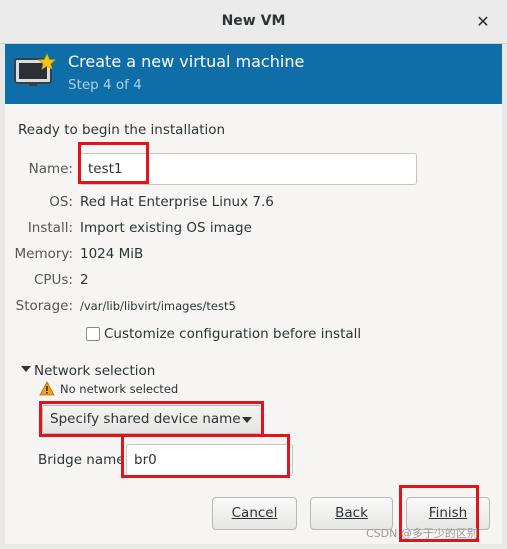 The width and height of the screenshot is (507, 549). What do you see at coordinates (145, 419) in the screenshot?
I see `network-source-value: Specify shared device name` at bounding box center [145, 419].